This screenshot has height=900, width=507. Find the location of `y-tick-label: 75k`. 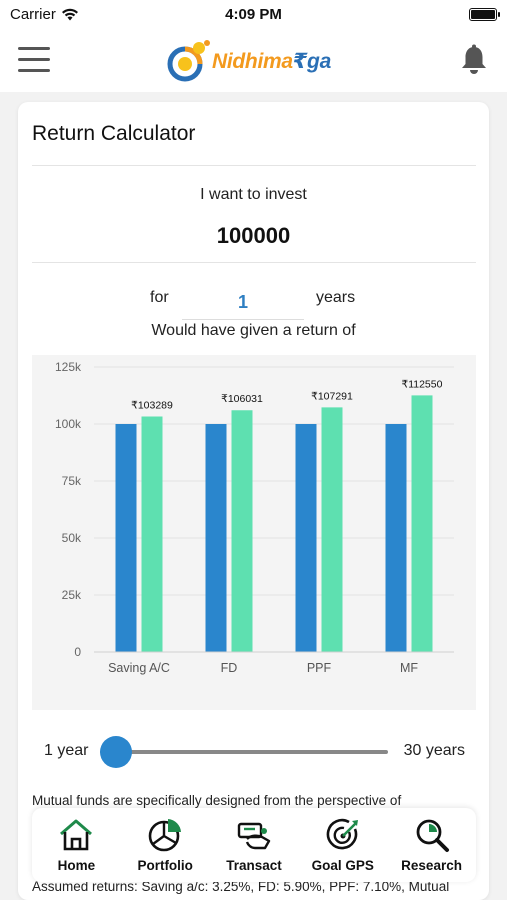

y-tick-label: 75k is located at coordinates (72, 481).